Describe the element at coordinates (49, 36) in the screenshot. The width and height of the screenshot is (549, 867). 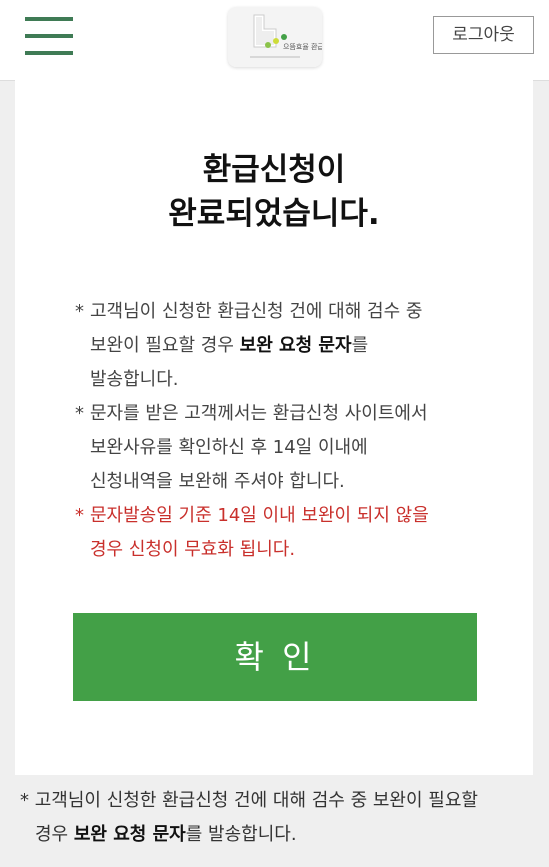
I see `menu-icon` at that location.